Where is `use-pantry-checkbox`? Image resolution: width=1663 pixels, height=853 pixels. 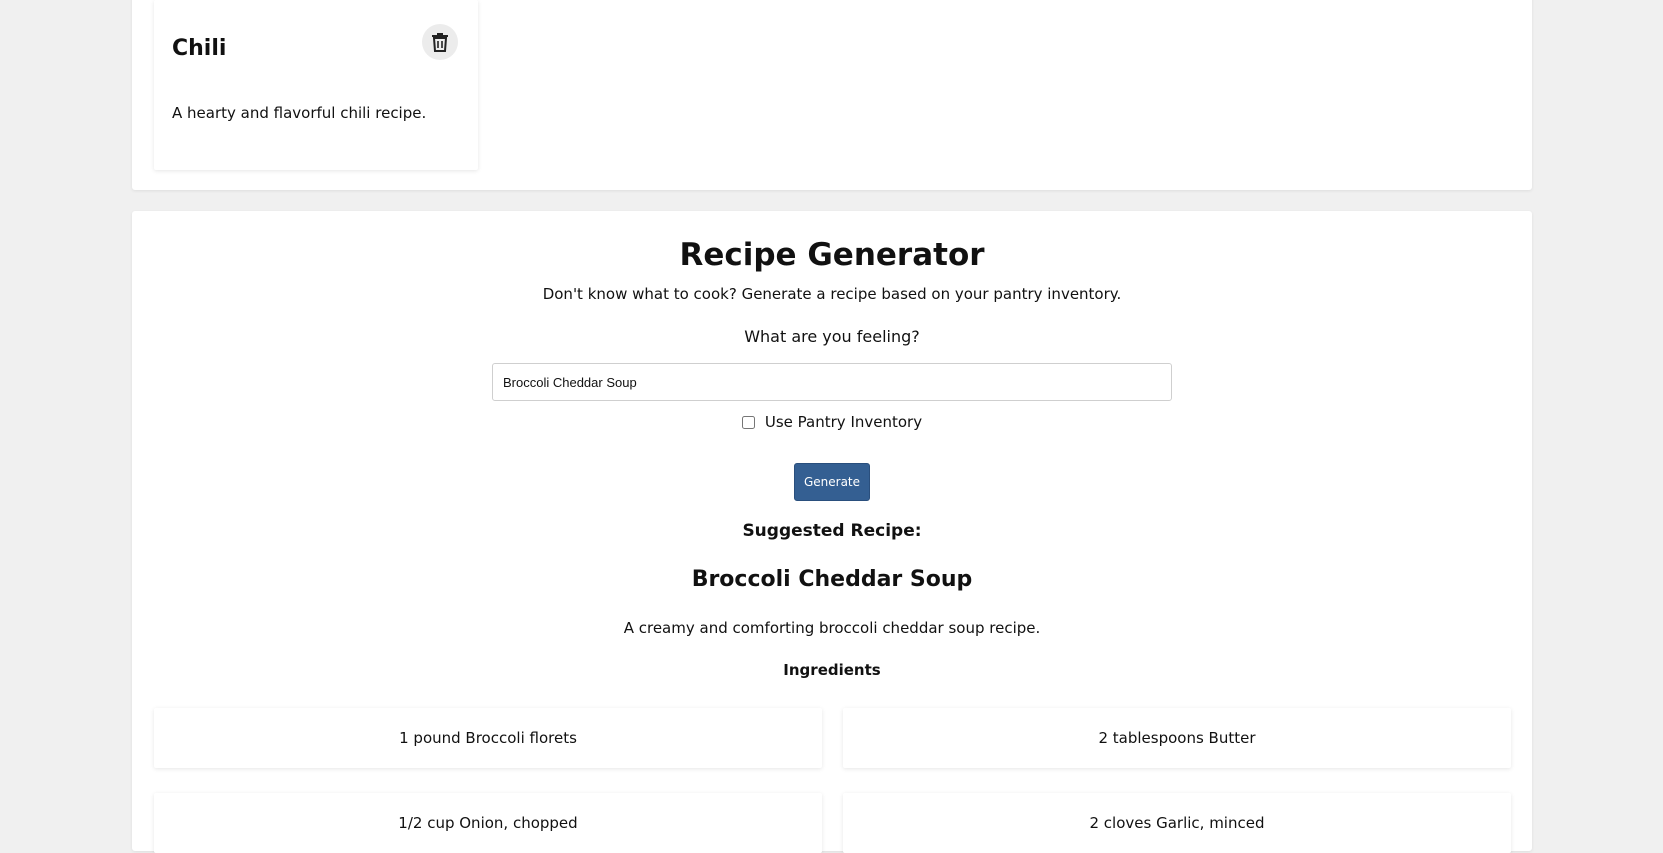 use-pantry-checkbox is located at coordinates (748, 422).